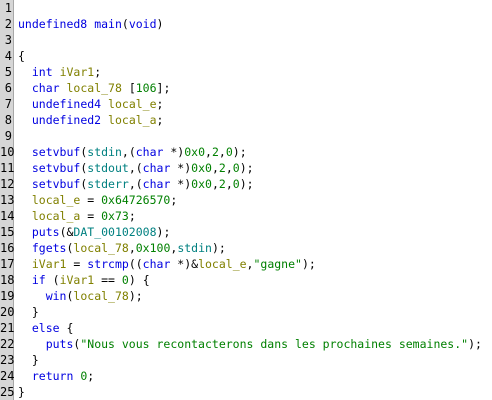 This screenshot has height=400, width=492. Describe the element at coordinates (246, 8) in the screenshot. I see `code-line: 1` at that location.